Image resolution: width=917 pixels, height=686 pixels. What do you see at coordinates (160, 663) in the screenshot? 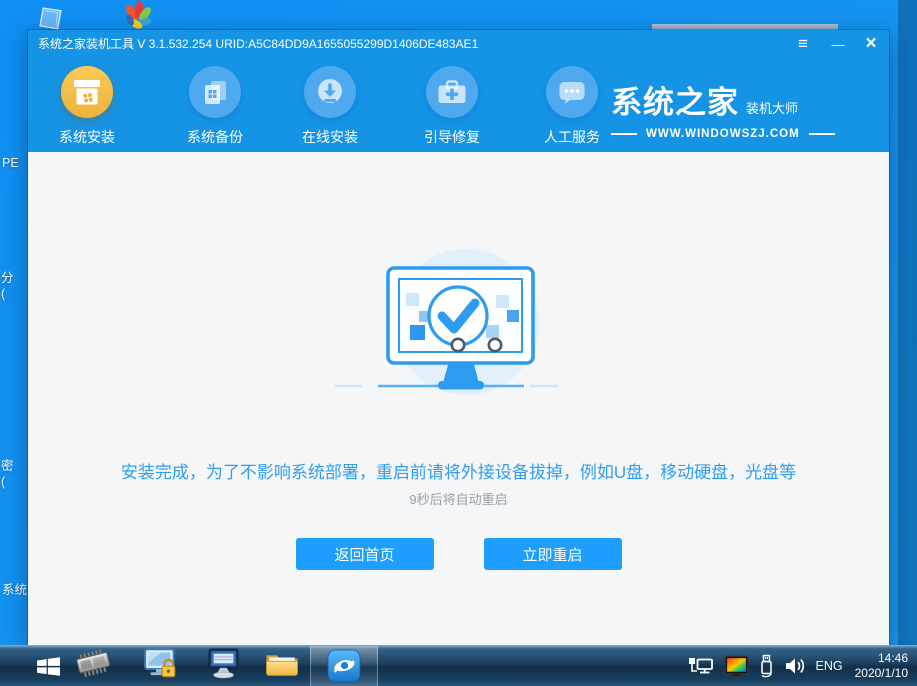
I see `lock-screen-monitor-icon` at bounding box center [160, 663].